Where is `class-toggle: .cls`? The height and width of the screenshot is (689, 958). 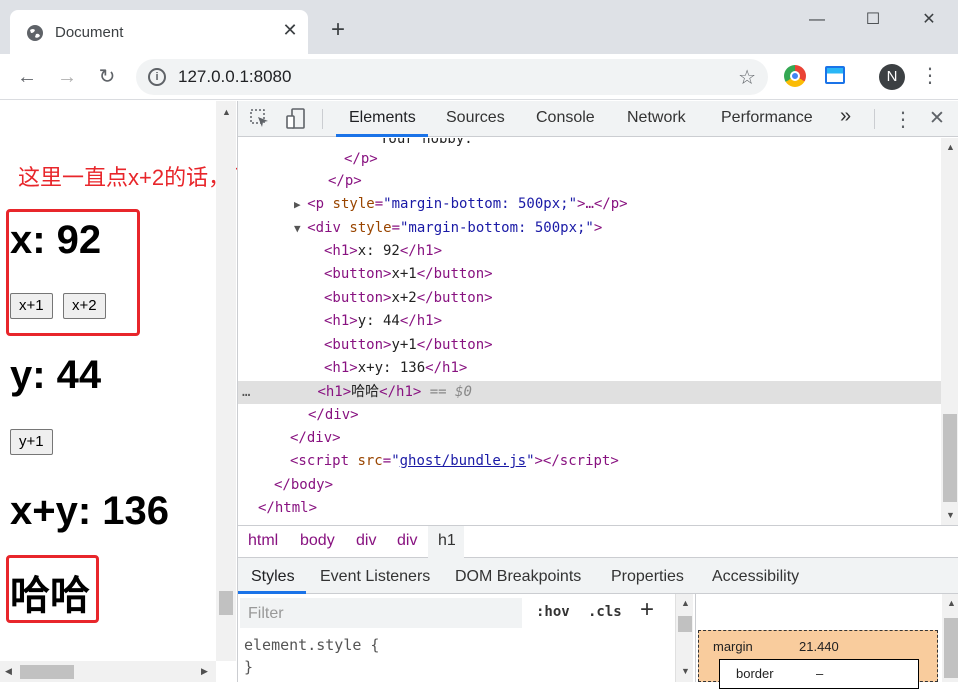
class-toggle: .cls is located at coordinates (605, 612).